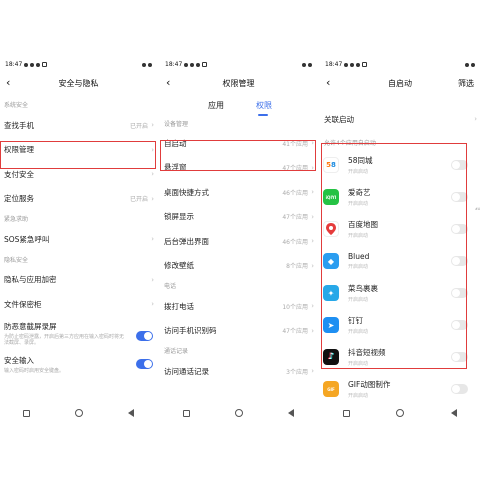  Describe the element at coordinates (238, 331) in the screenshot. I see `phone-id-item: 访问手机识别码 47个应用 ›` at that location.